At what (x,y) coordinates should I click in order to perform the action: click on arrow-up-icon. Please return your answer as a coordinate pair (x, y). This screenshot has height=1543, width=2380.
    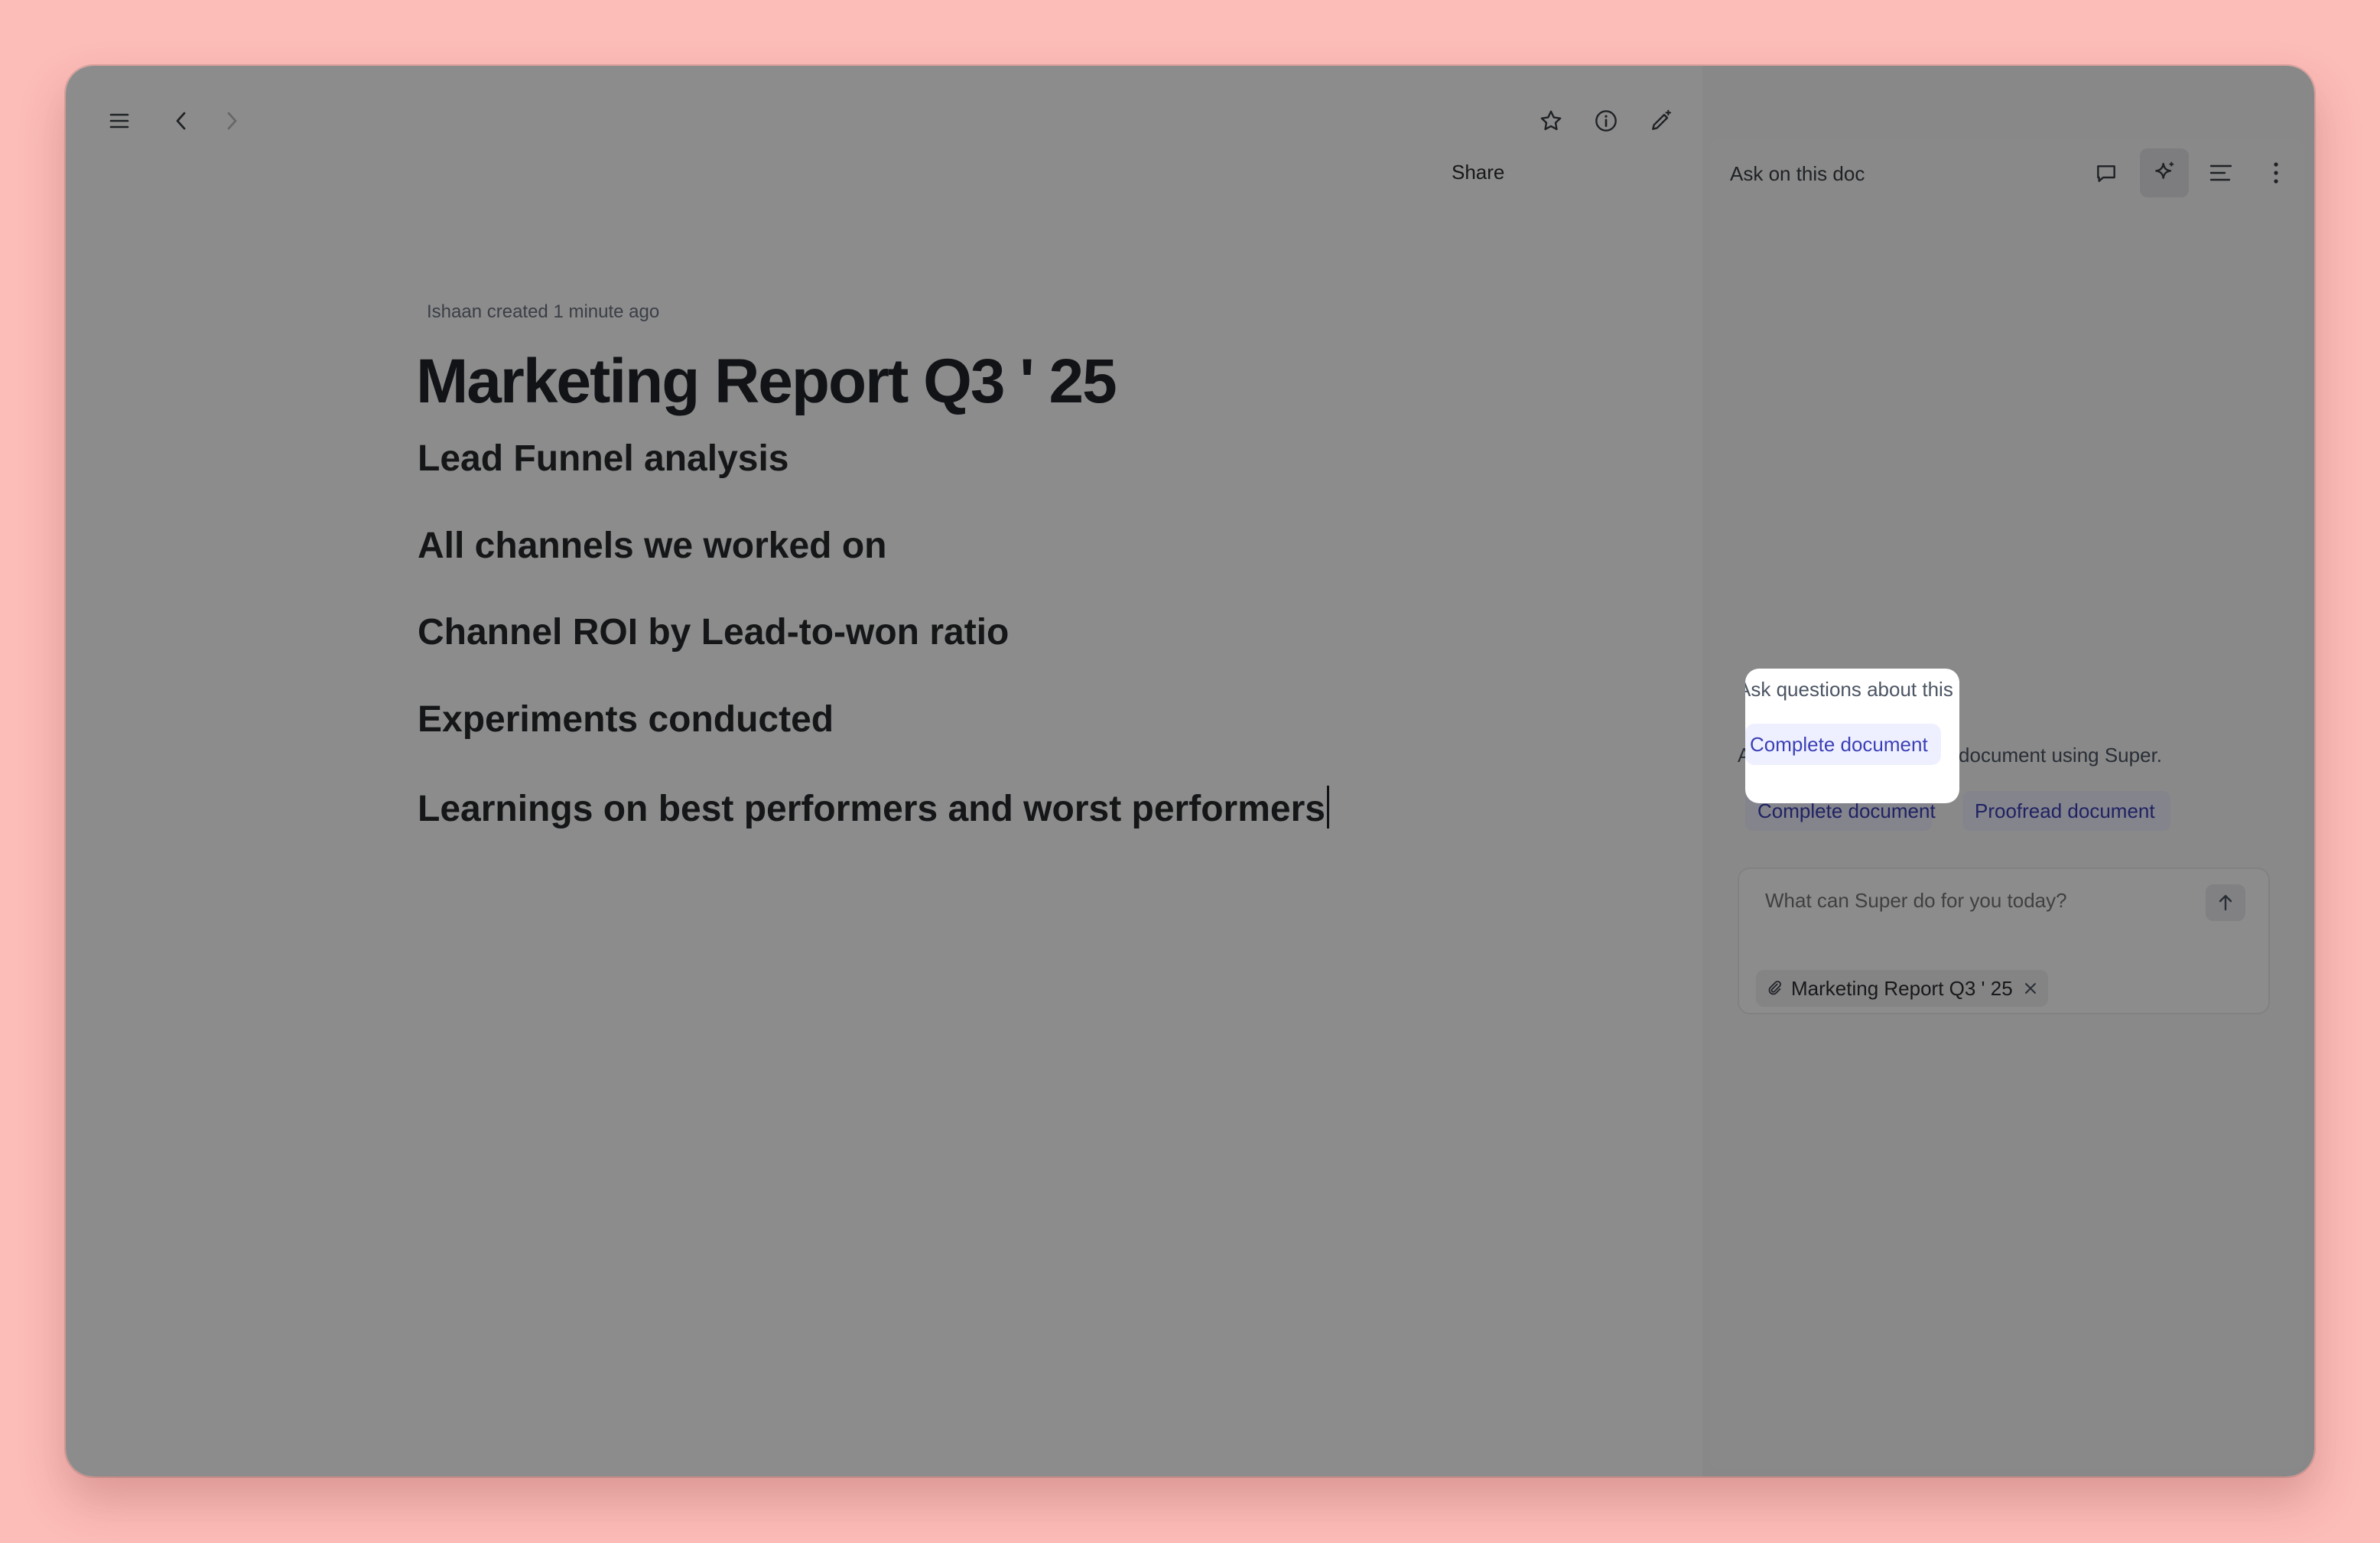
    Looking at the image, I should click on (2225, 902).